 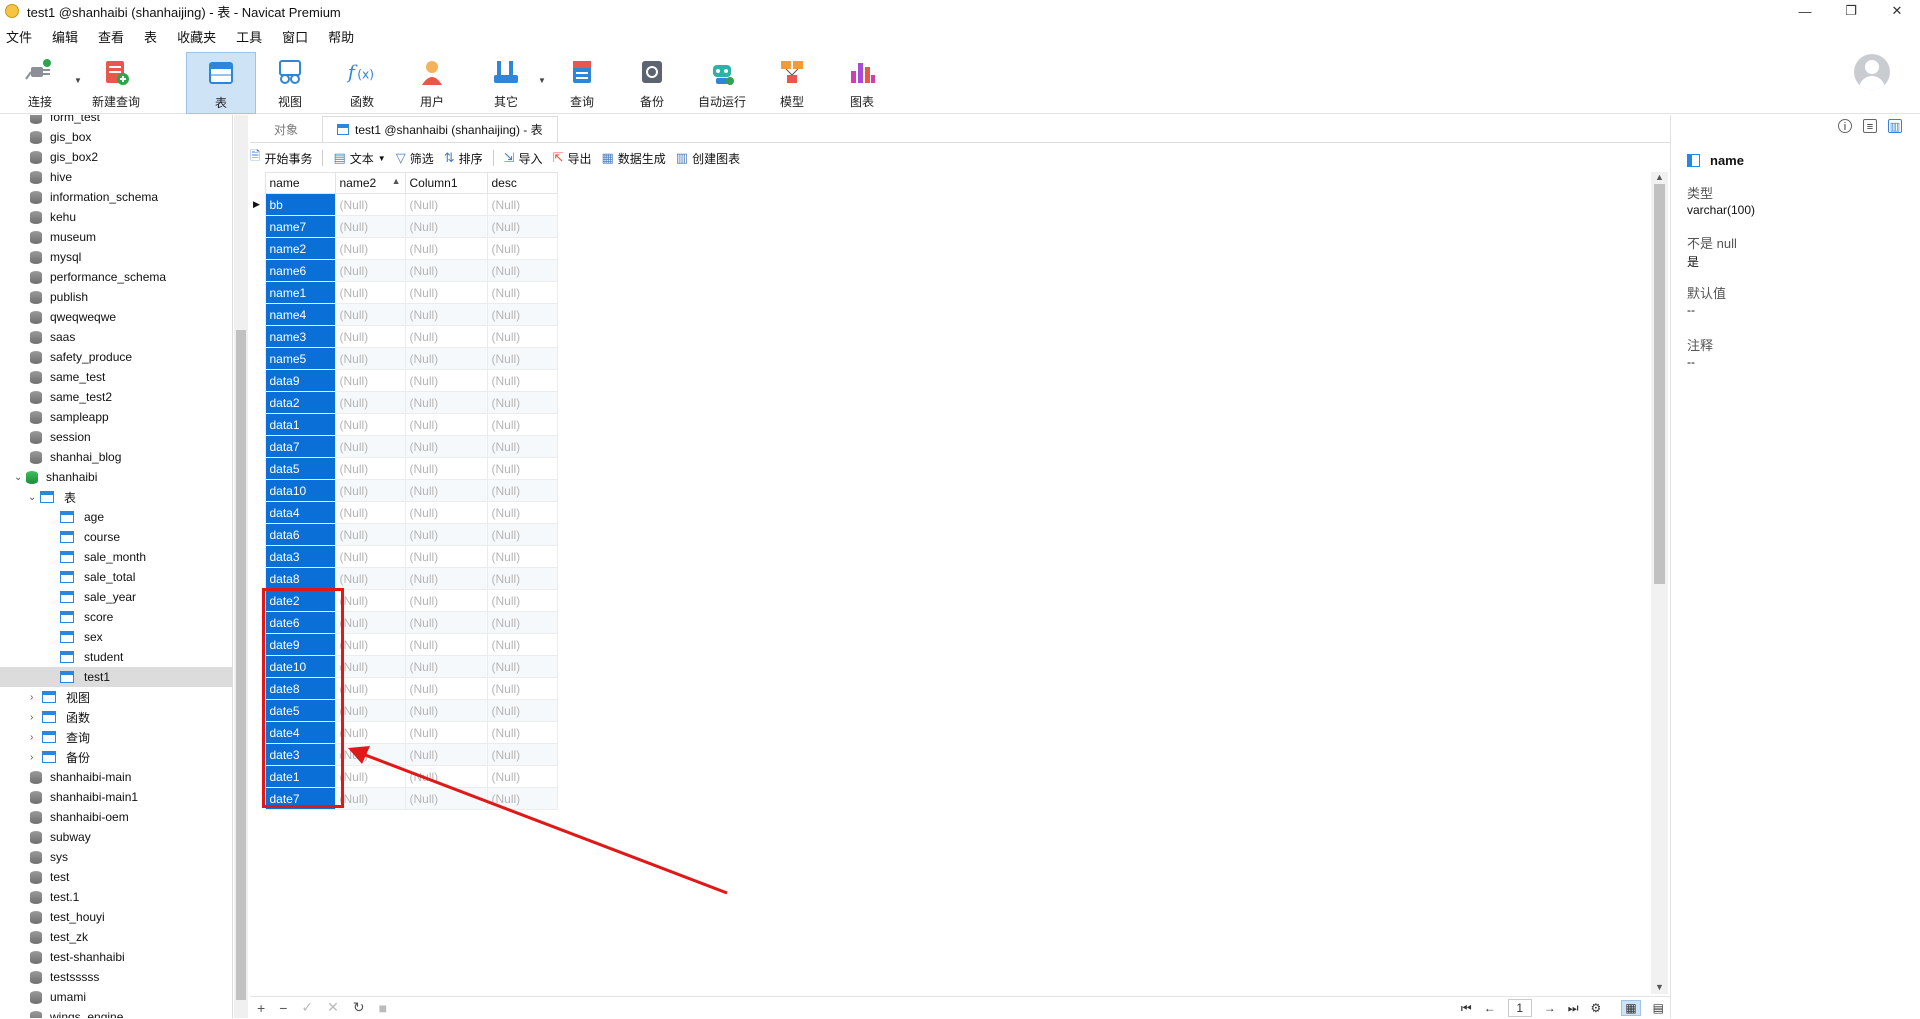 I want to click on tree-table: test1, so click(x=116, y=677).